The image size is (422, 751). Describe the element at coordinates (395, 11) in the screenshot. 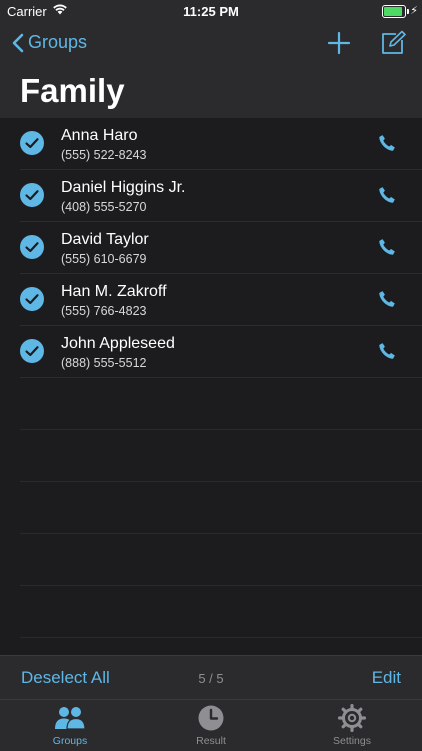

I see `battery-icon` at that location.